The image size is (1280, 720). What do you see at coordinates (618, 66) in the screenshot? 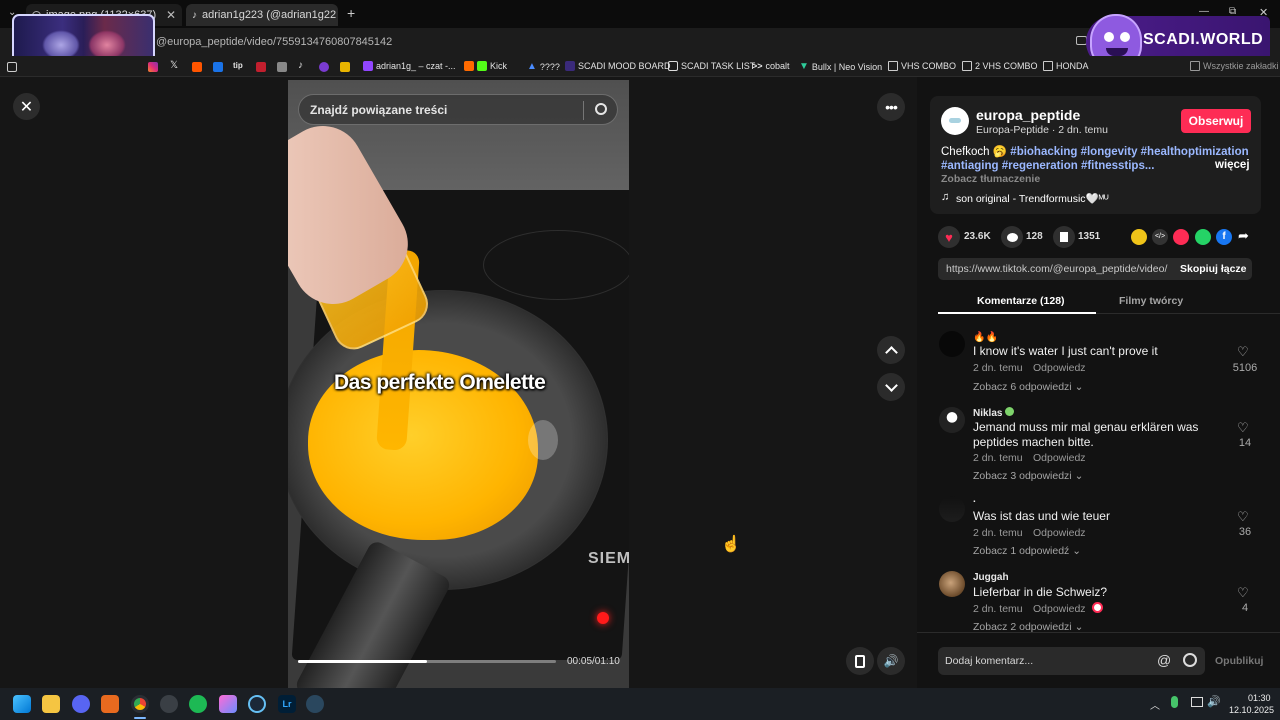
I see `bookmark-scadi-mood-board: SCADI MOOD BOARD` at bounding box center [618, 66].